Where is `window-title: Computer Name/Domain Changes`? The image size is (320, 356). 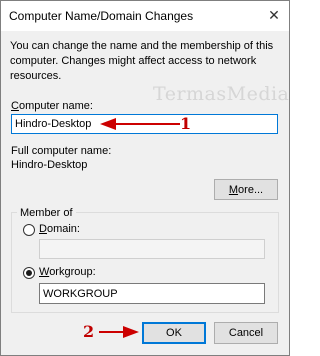 window-title: Computer Name/Domain Changes is located at coordinates (101, 16).